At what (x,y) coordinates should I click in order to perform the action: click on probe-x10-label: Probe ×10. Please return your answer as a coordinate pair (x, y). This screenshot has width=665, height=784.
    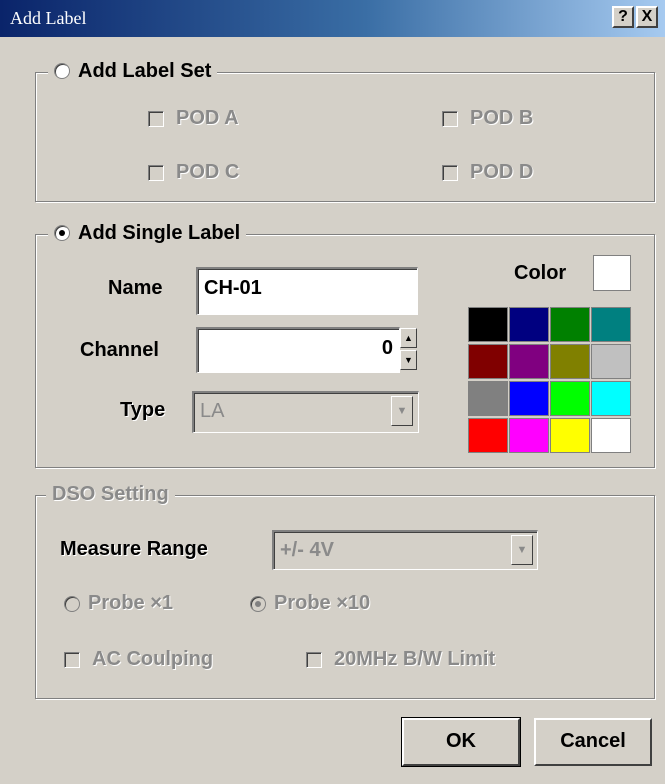
    Looking at the image, I should click on (322, 603).